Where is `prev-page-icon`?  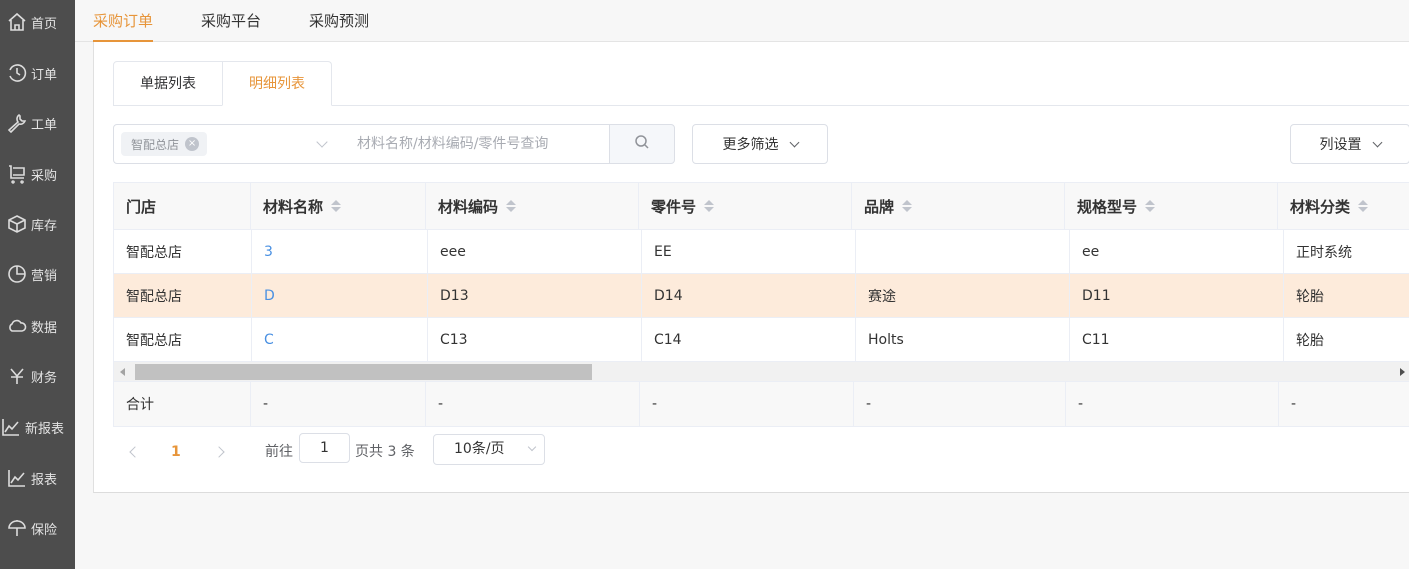
prev-page-icon is located at coordinates (135, 452).